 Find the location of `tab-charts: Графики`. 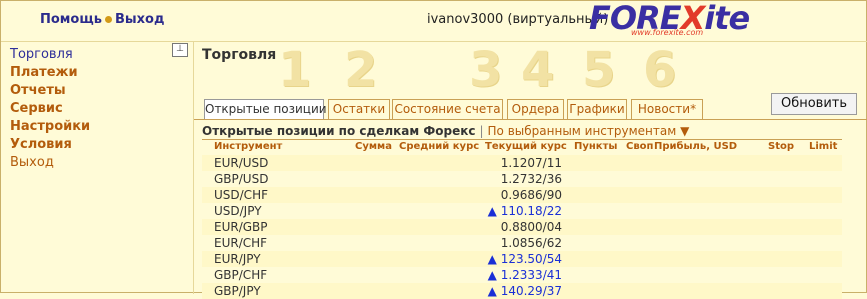

tab-charts: Графики is located at coordinates (597, 109).